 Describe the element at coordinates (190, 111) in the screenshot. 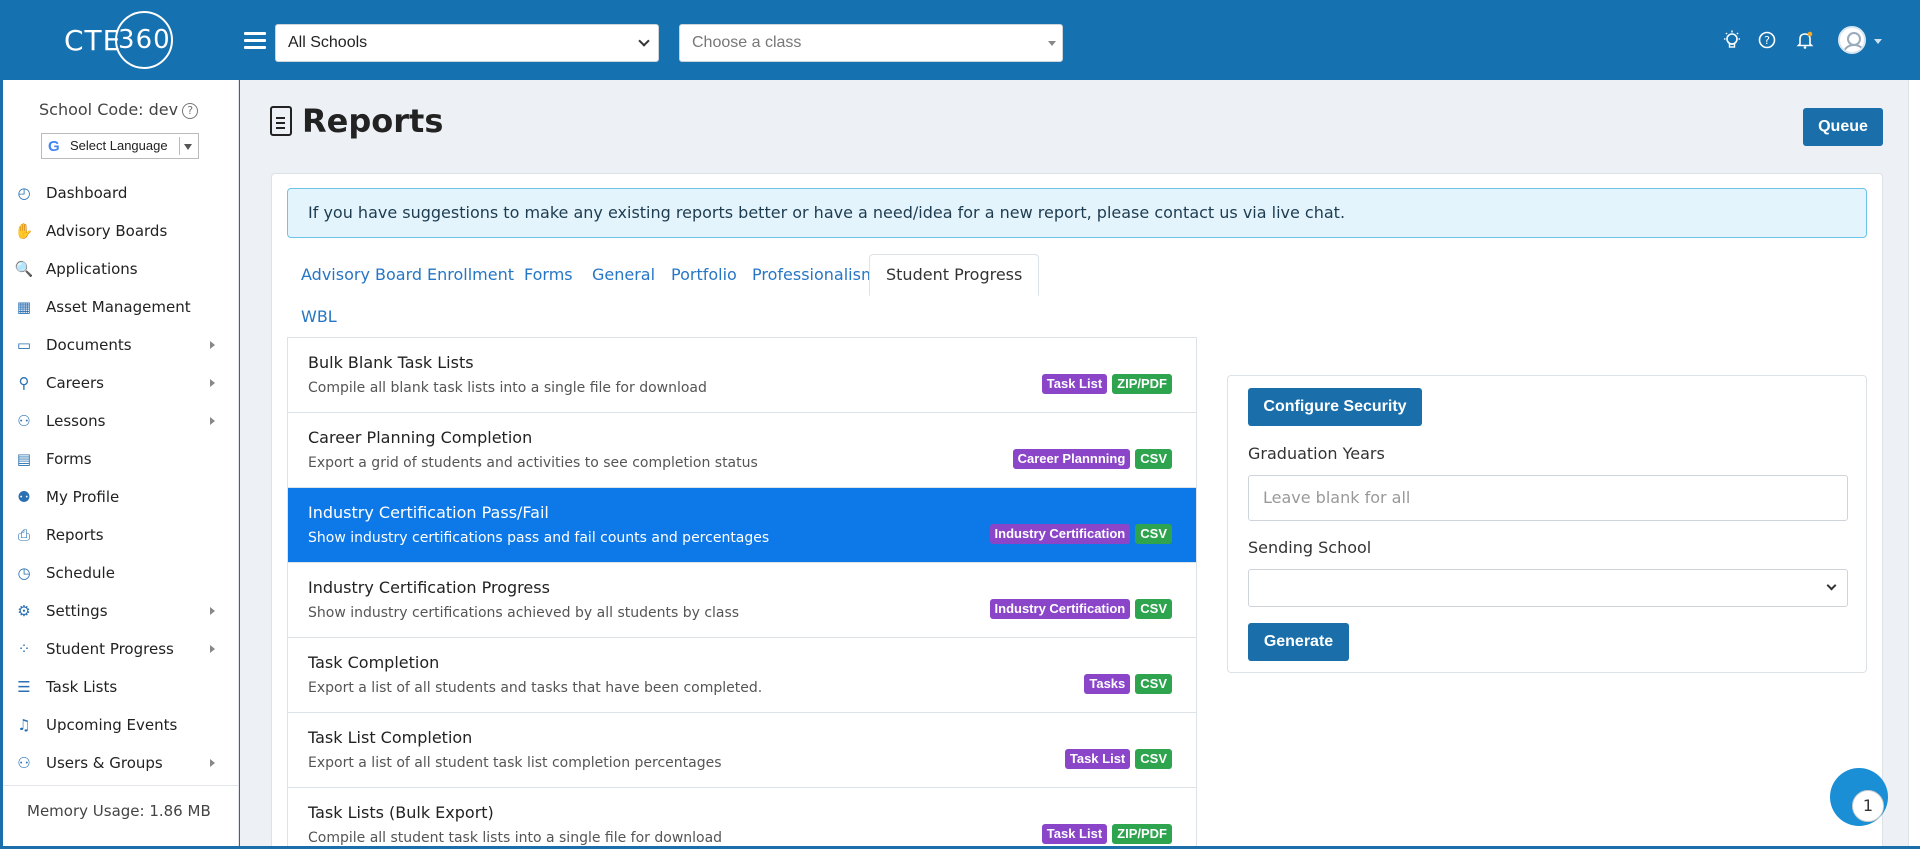

I see `question-icon: ?` at that location.